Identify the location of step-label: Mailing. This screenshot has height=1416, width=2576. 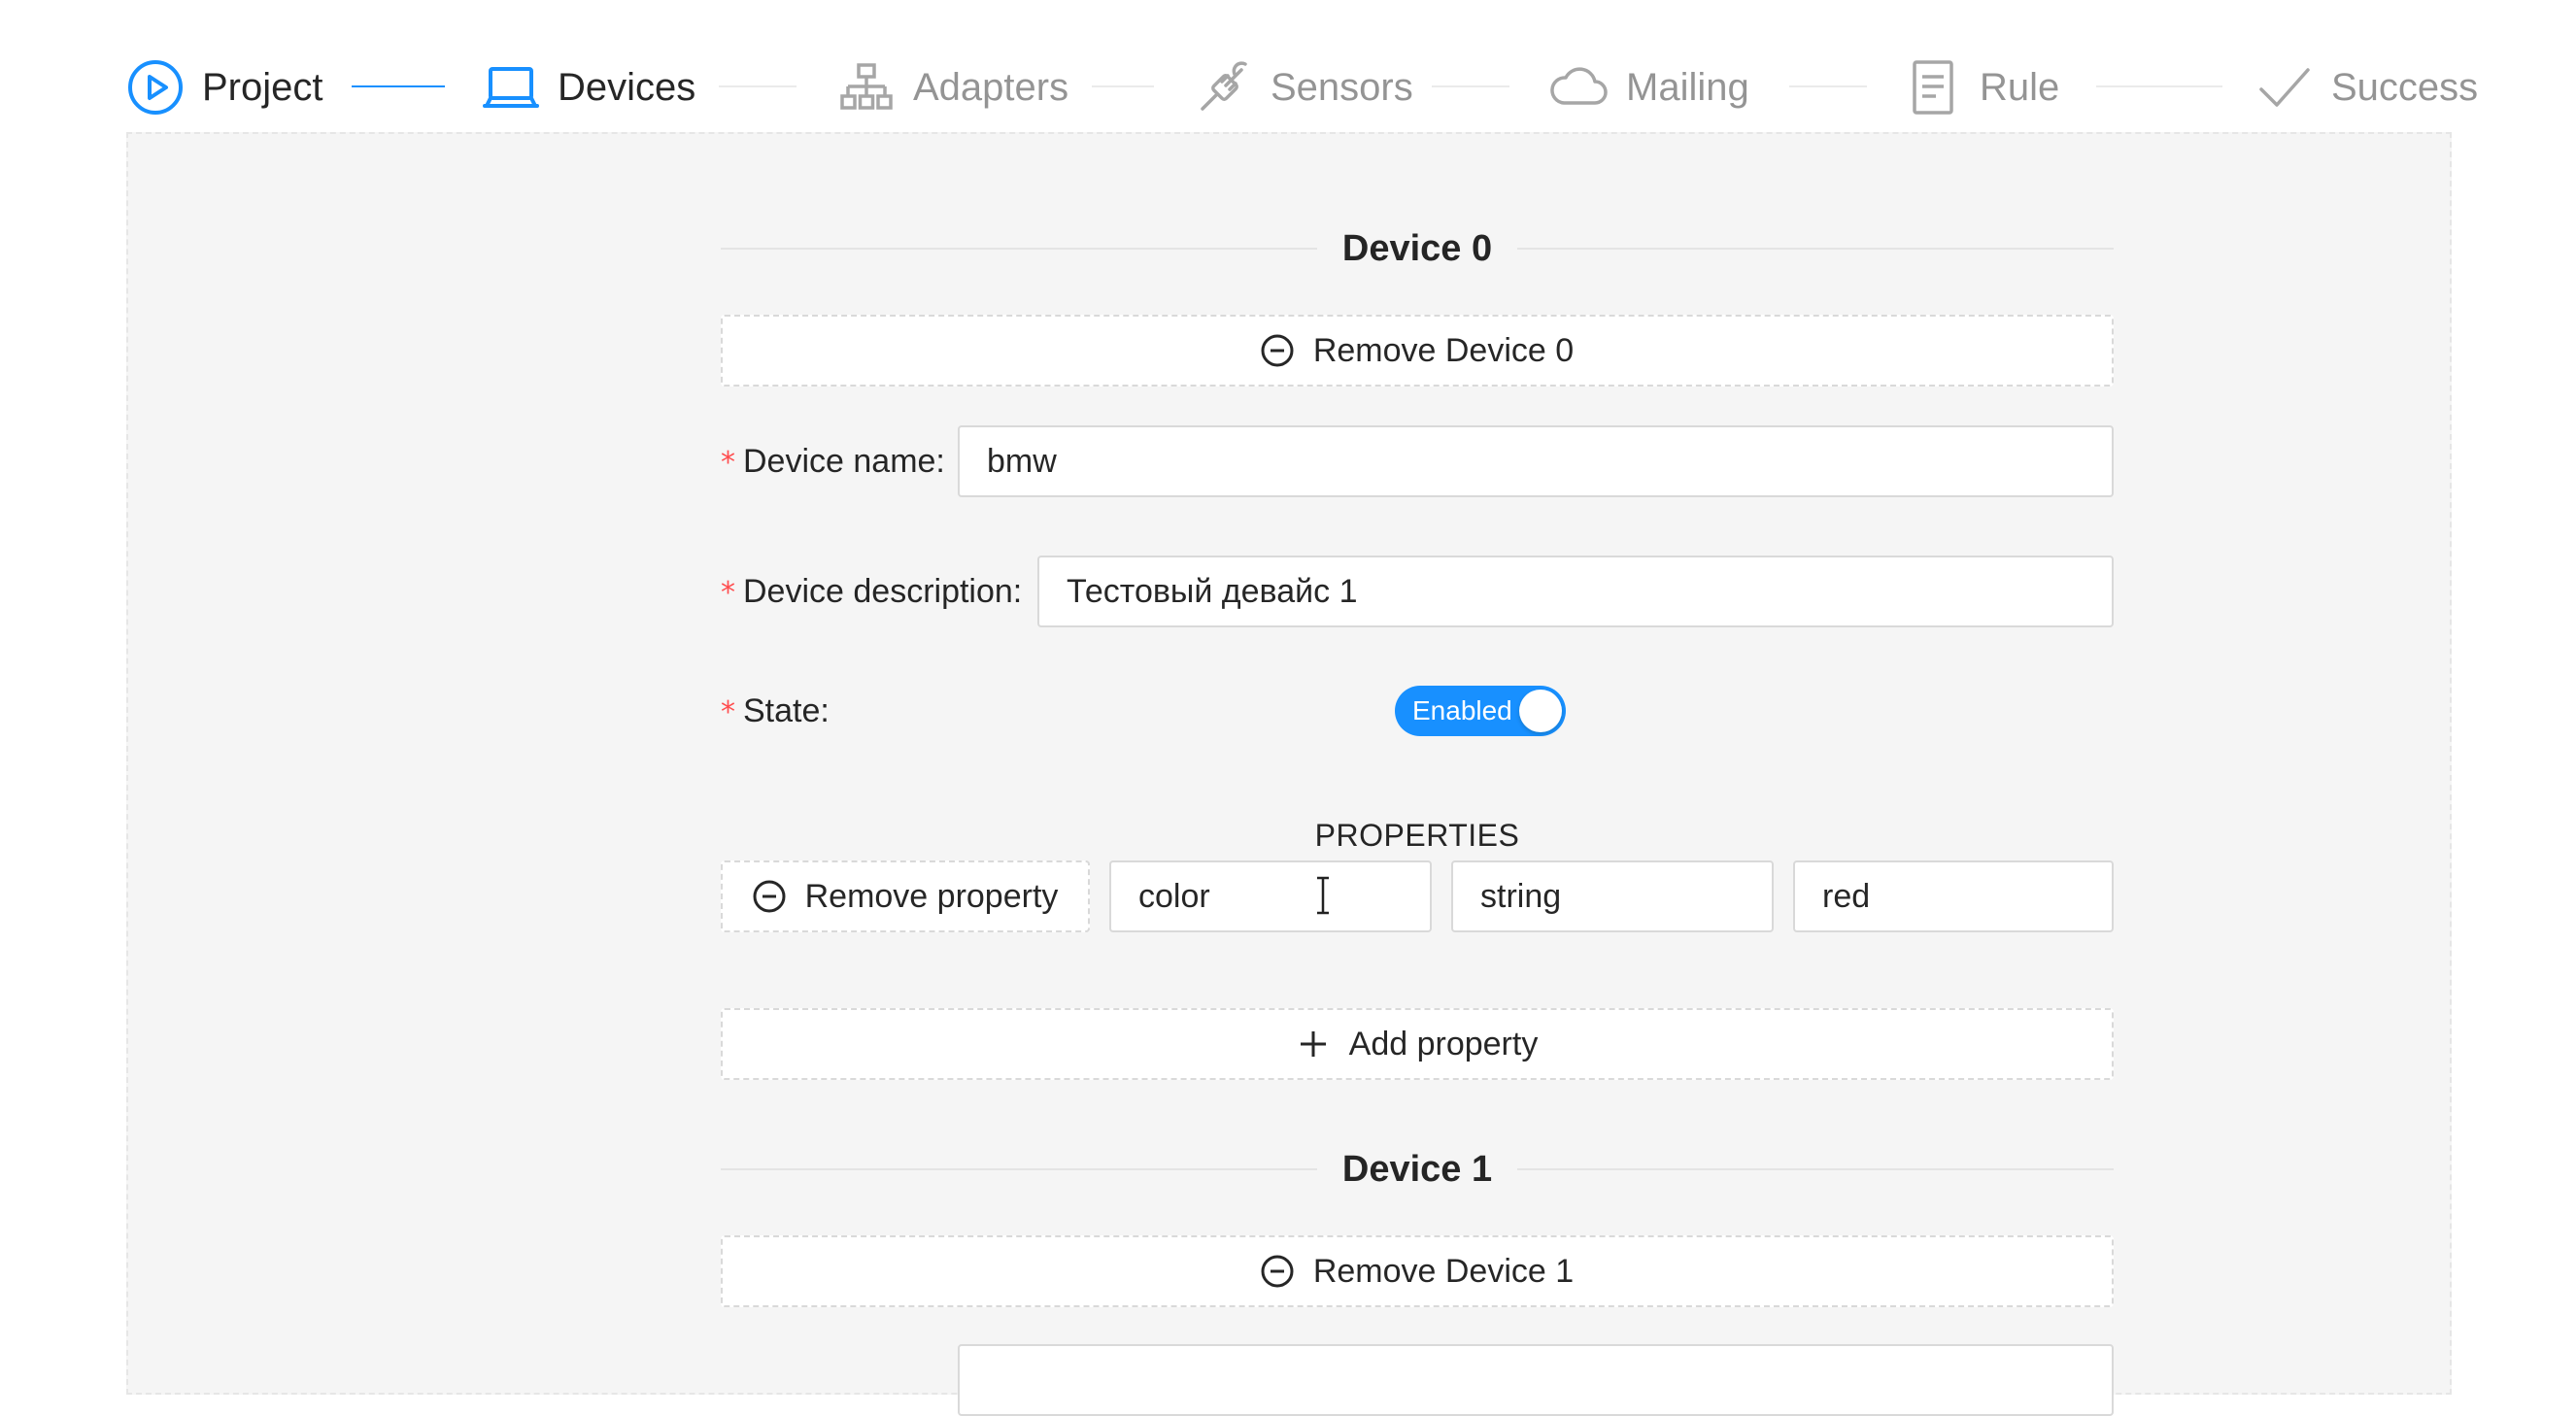
(1687, 87).